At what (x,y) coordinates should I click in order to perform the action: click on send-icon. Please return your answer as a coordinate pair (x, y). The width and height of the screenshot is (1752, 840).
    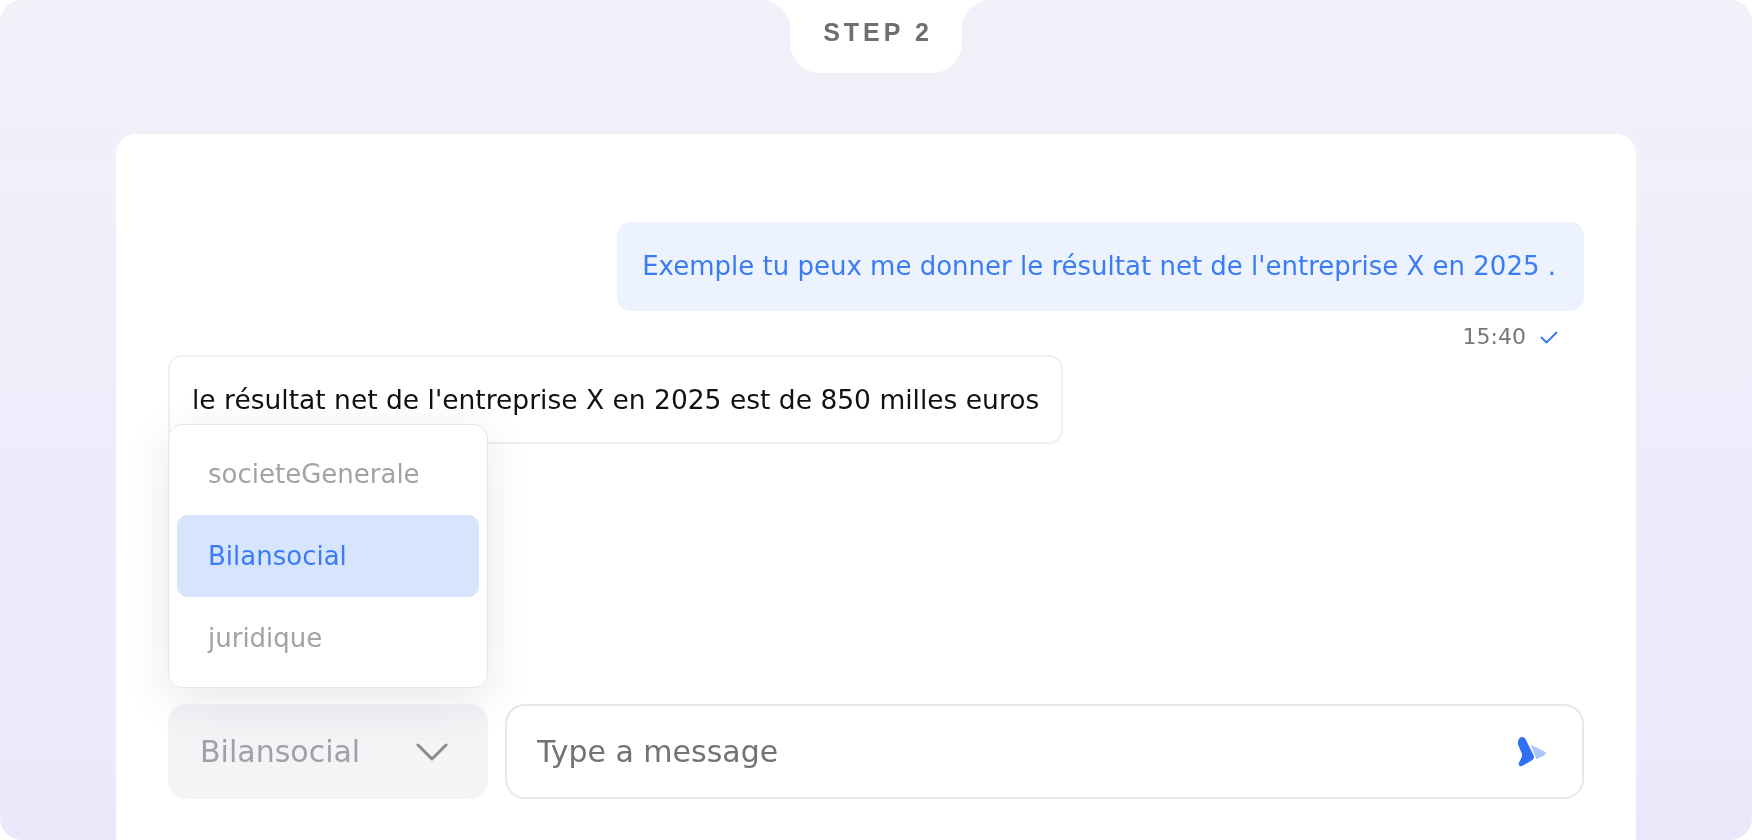
    Looking at the image, I should click on (1532, 751).